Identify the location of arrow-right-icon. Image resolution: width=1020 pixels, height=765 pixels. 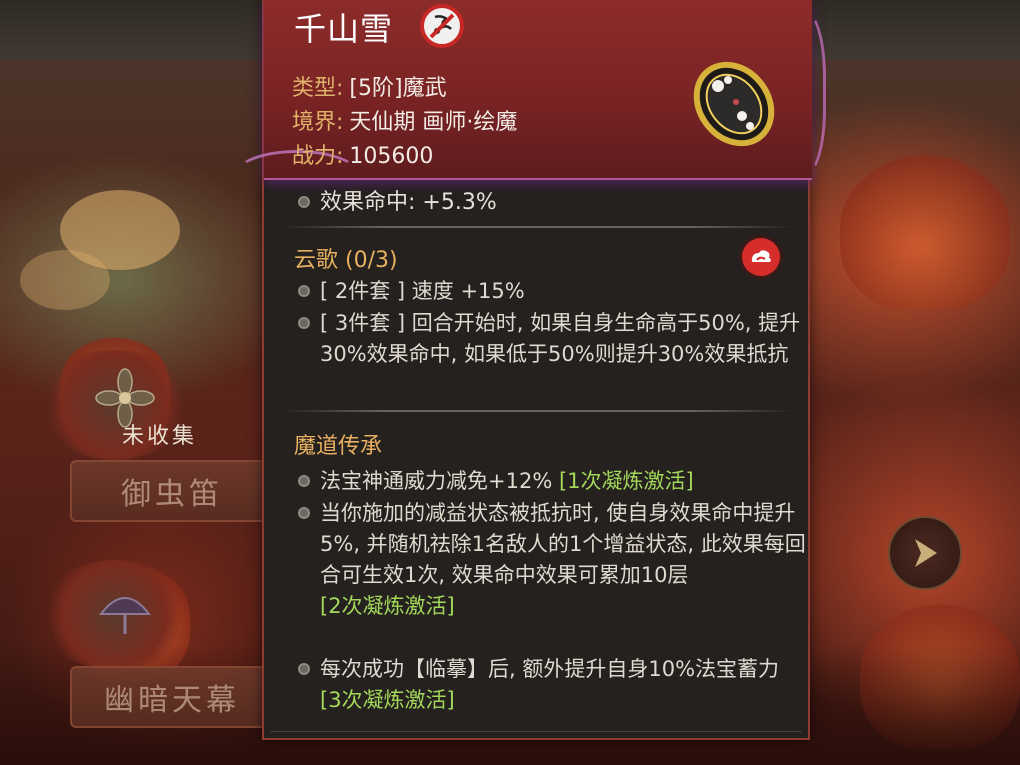
(926, 553).